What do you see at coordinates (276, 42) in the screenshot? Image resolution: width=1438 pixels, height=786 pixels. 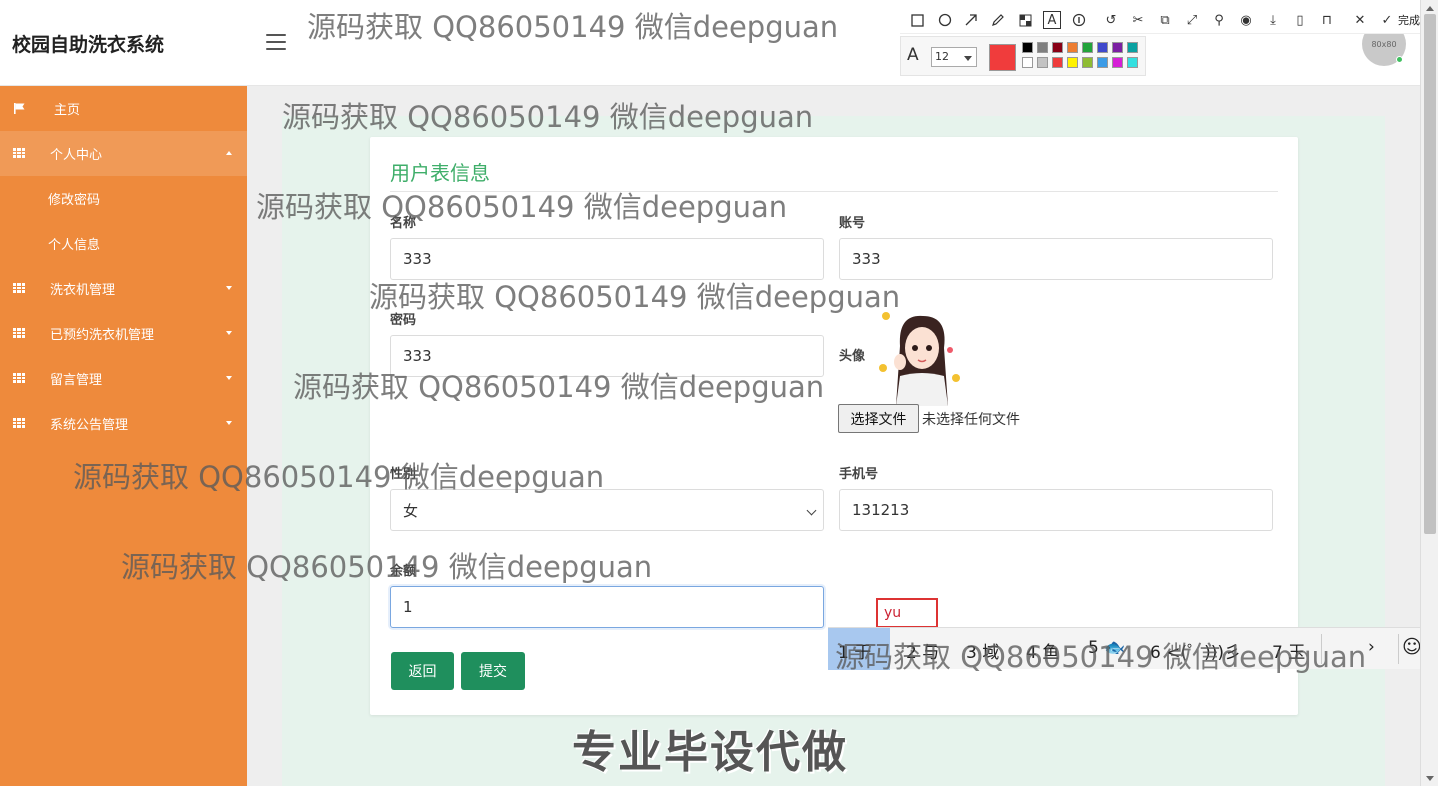 I see `menu-toggle-icon` at bounding box center [276, 42].